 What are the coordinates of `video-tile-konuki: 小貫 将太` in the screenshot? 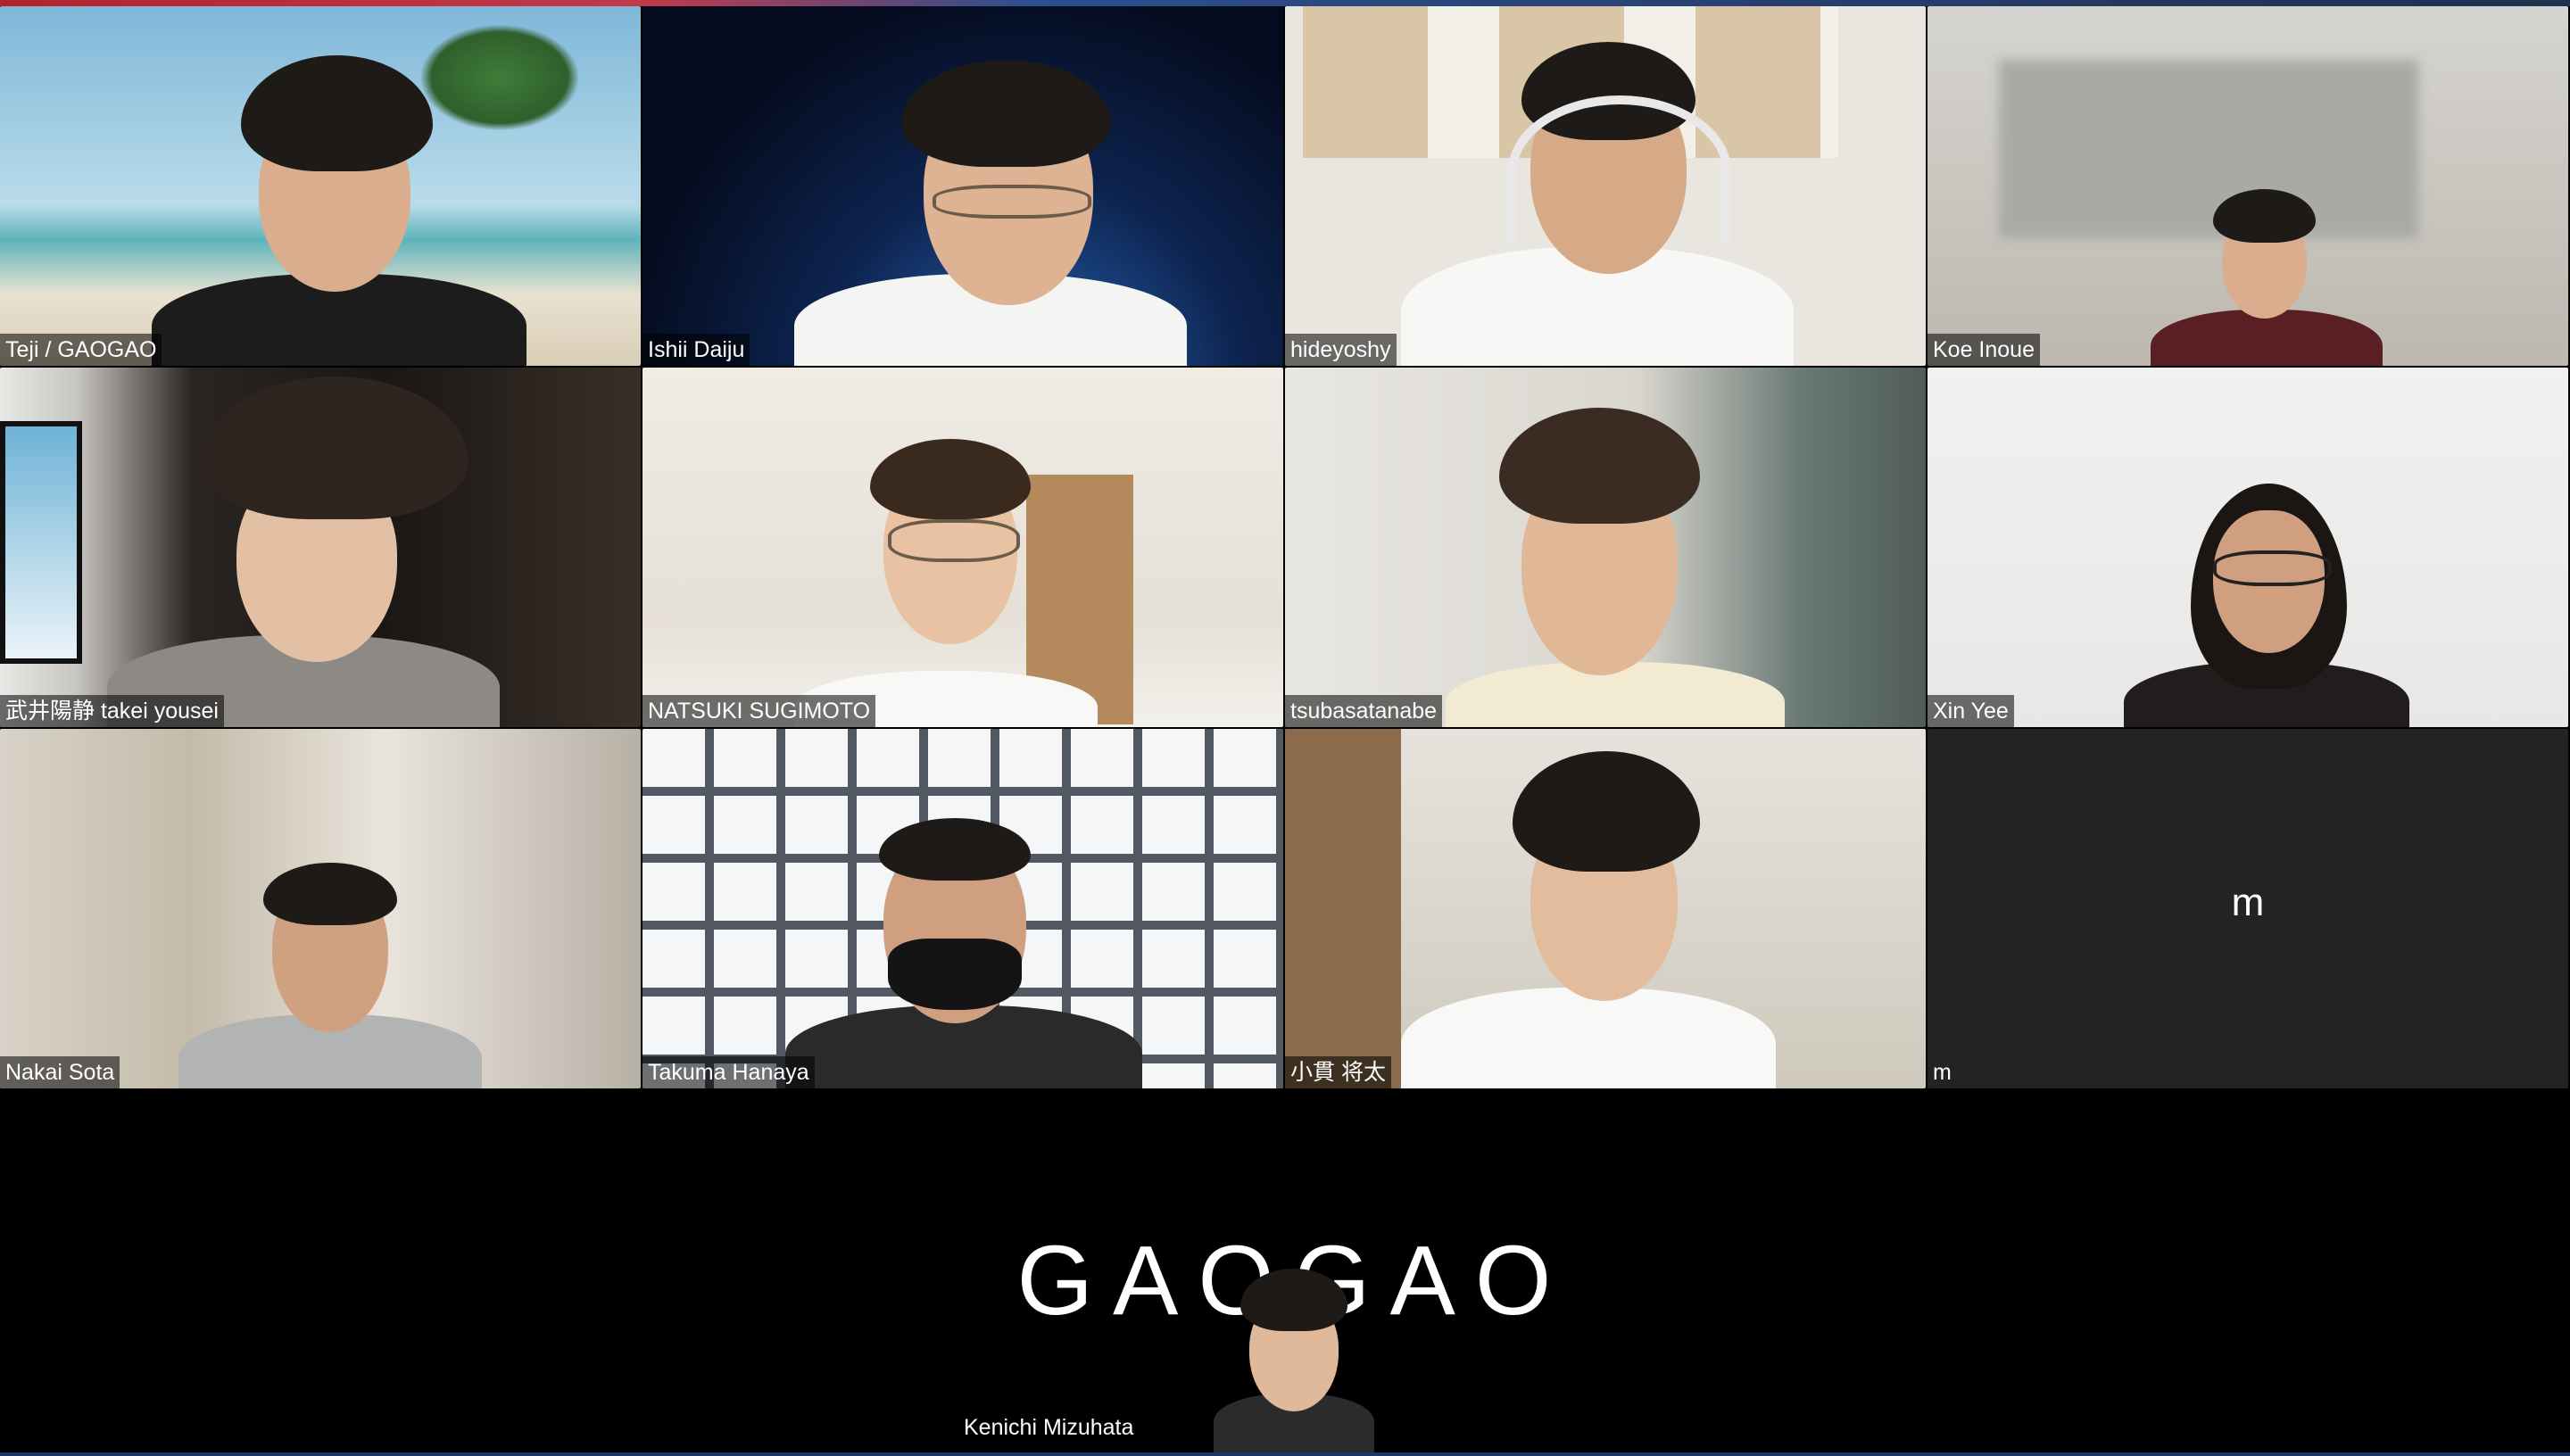 It's located at (1605, 909).